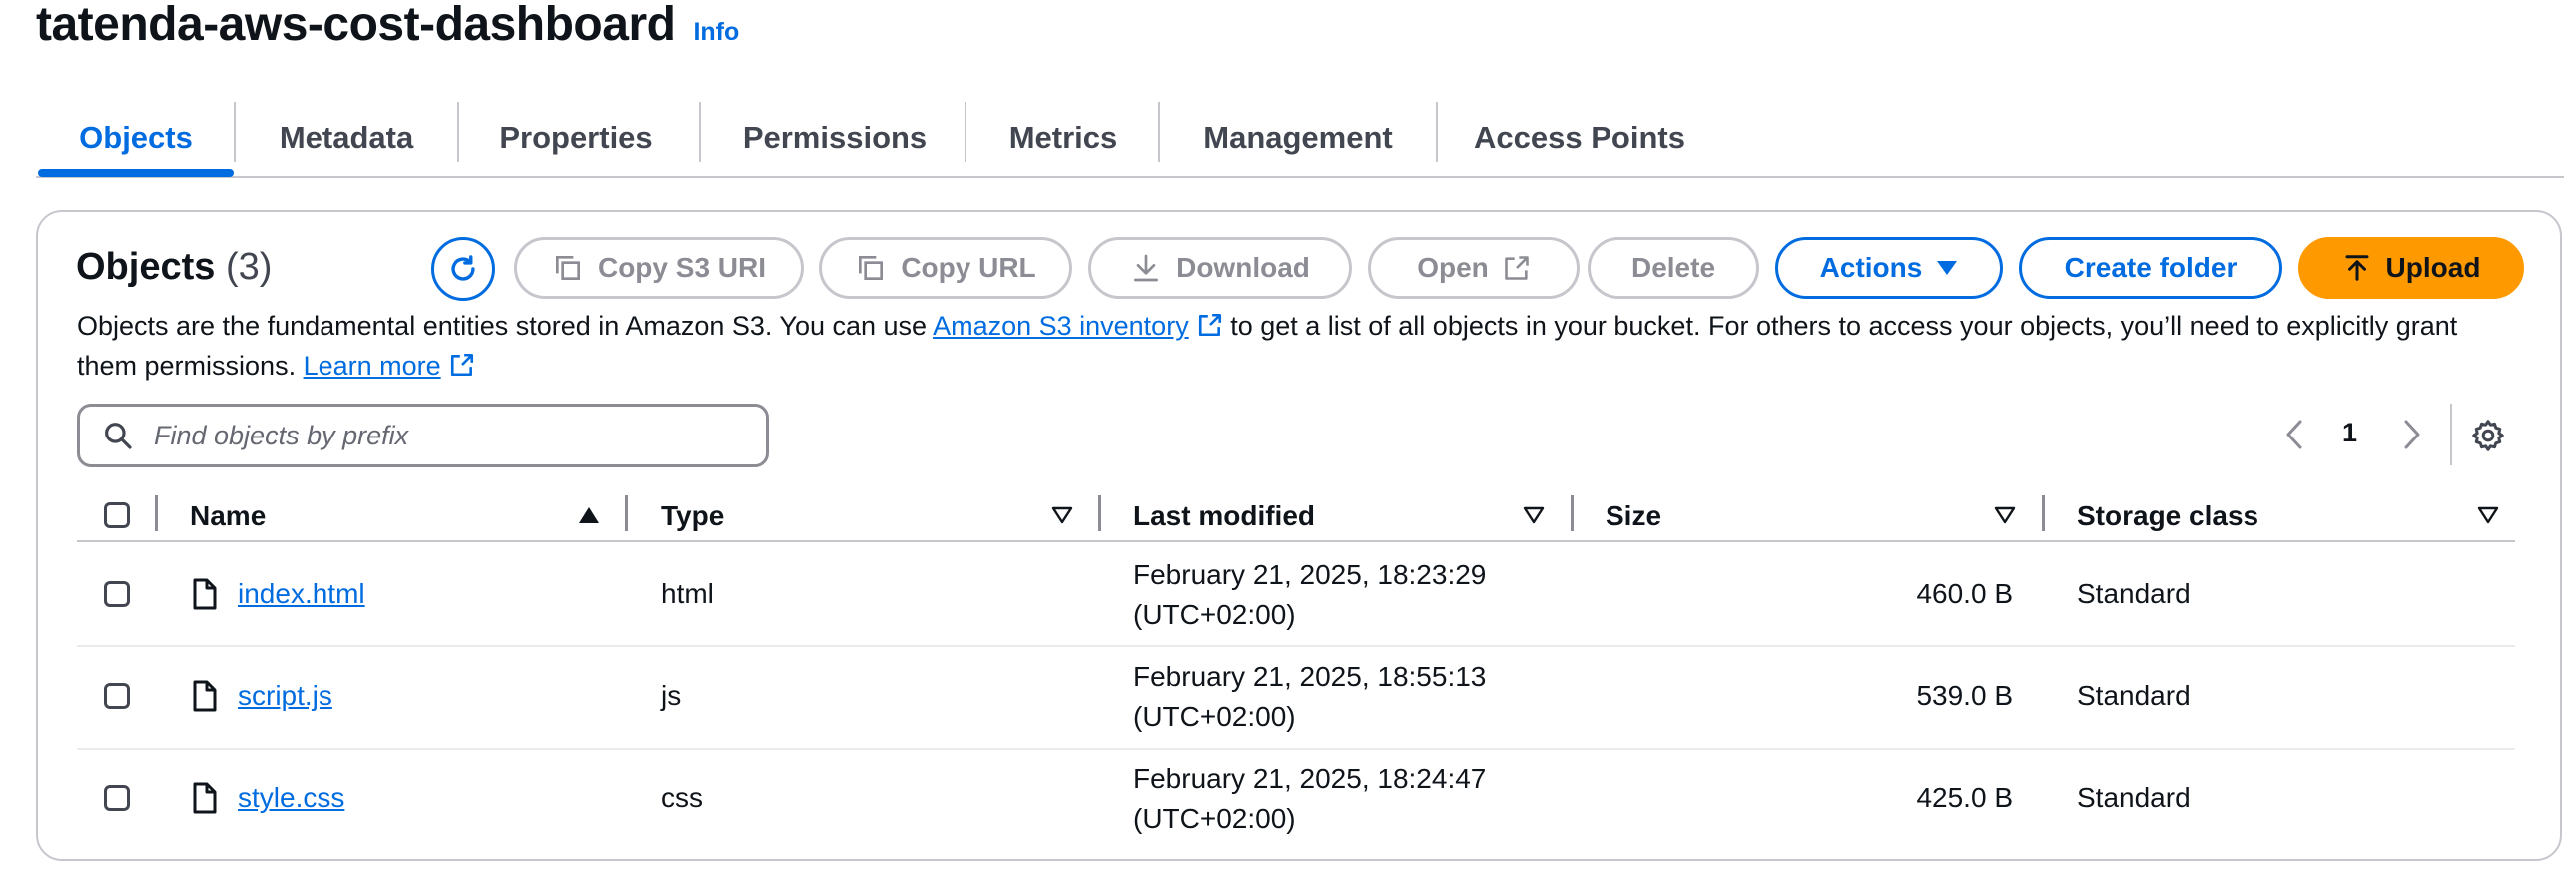 The width and height of the screenshot is (2576, 873). Describe the element at coordinates (2349, 433) in the screenshot. I see `page-number: 1` at that location.